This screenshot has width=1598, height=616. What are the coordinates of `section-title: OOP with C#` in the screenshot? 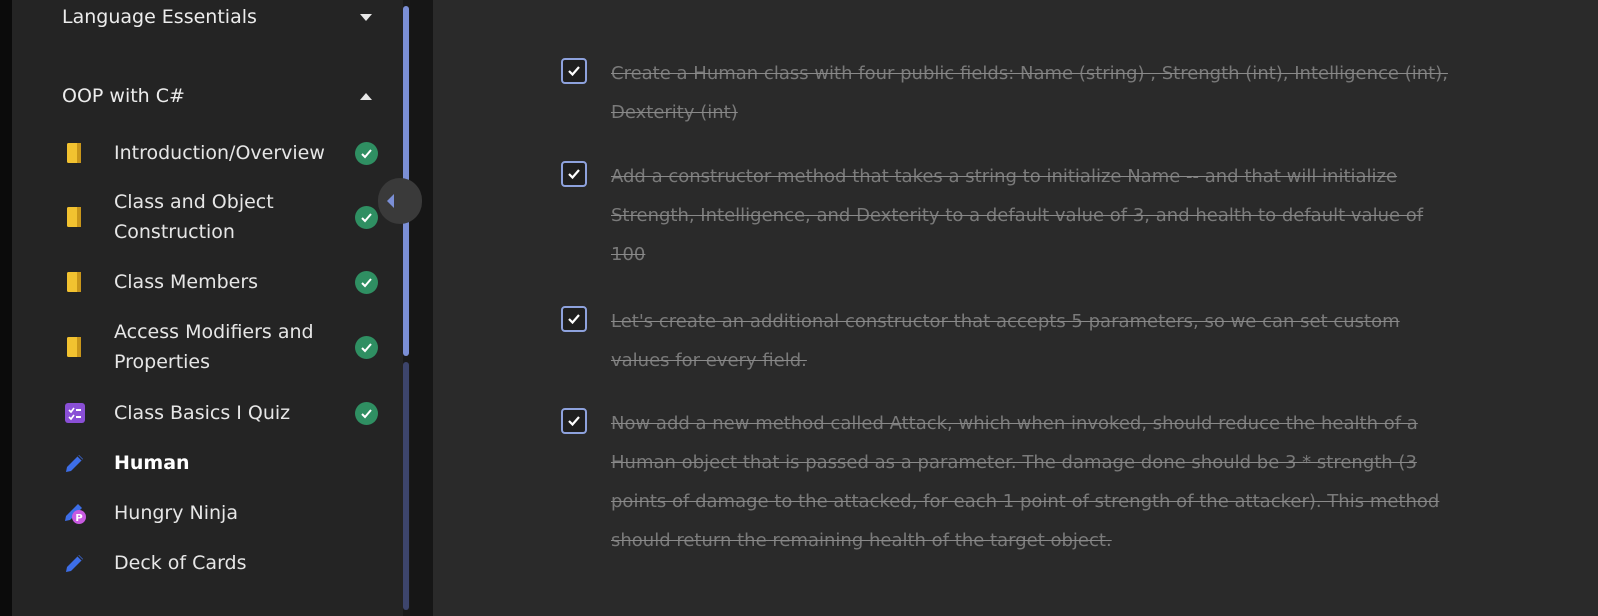 It's located at (123, 96).